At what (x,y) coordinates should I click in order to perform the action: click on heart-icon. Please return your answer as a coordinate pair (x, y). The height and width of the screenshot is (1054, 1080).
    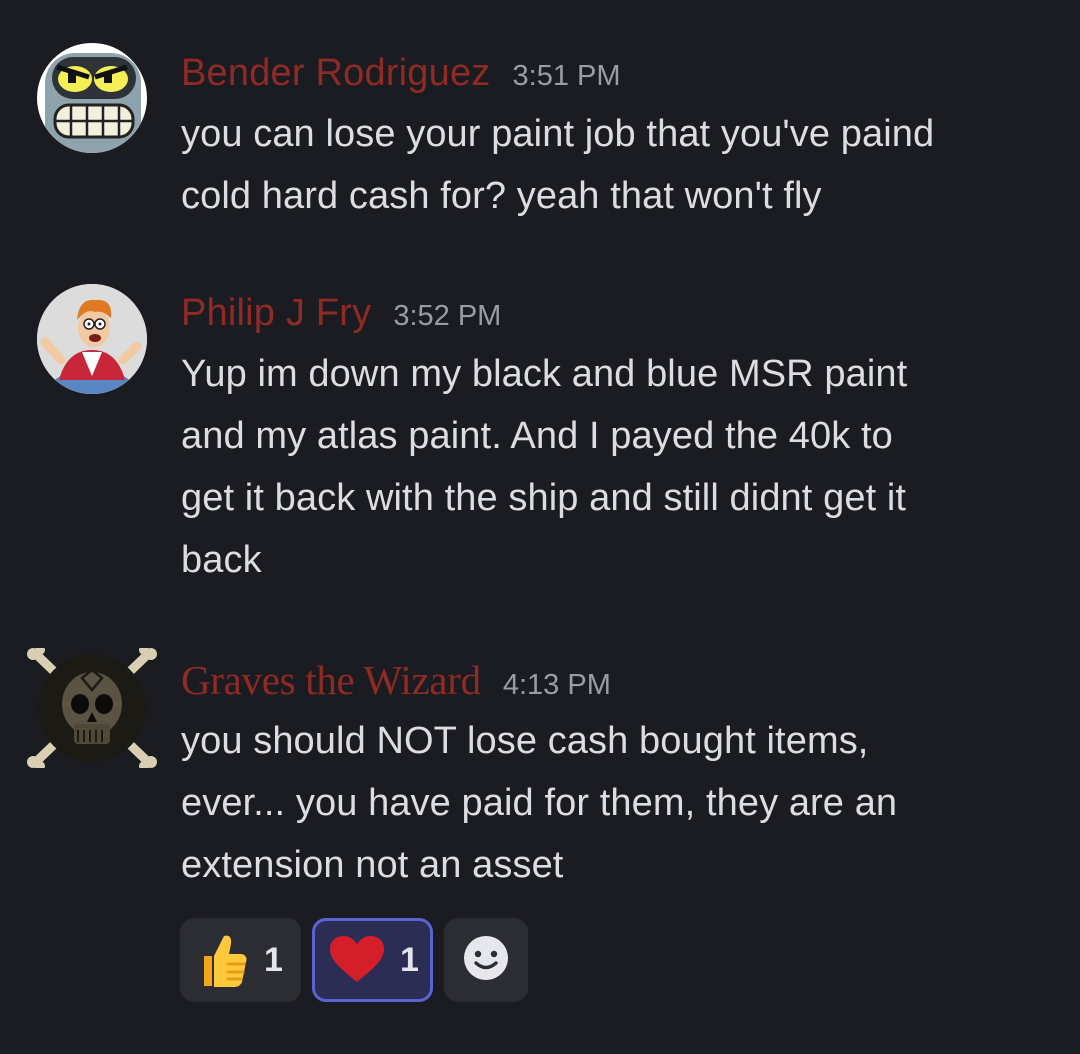
    Looking at the image, I should click on (357, 960).